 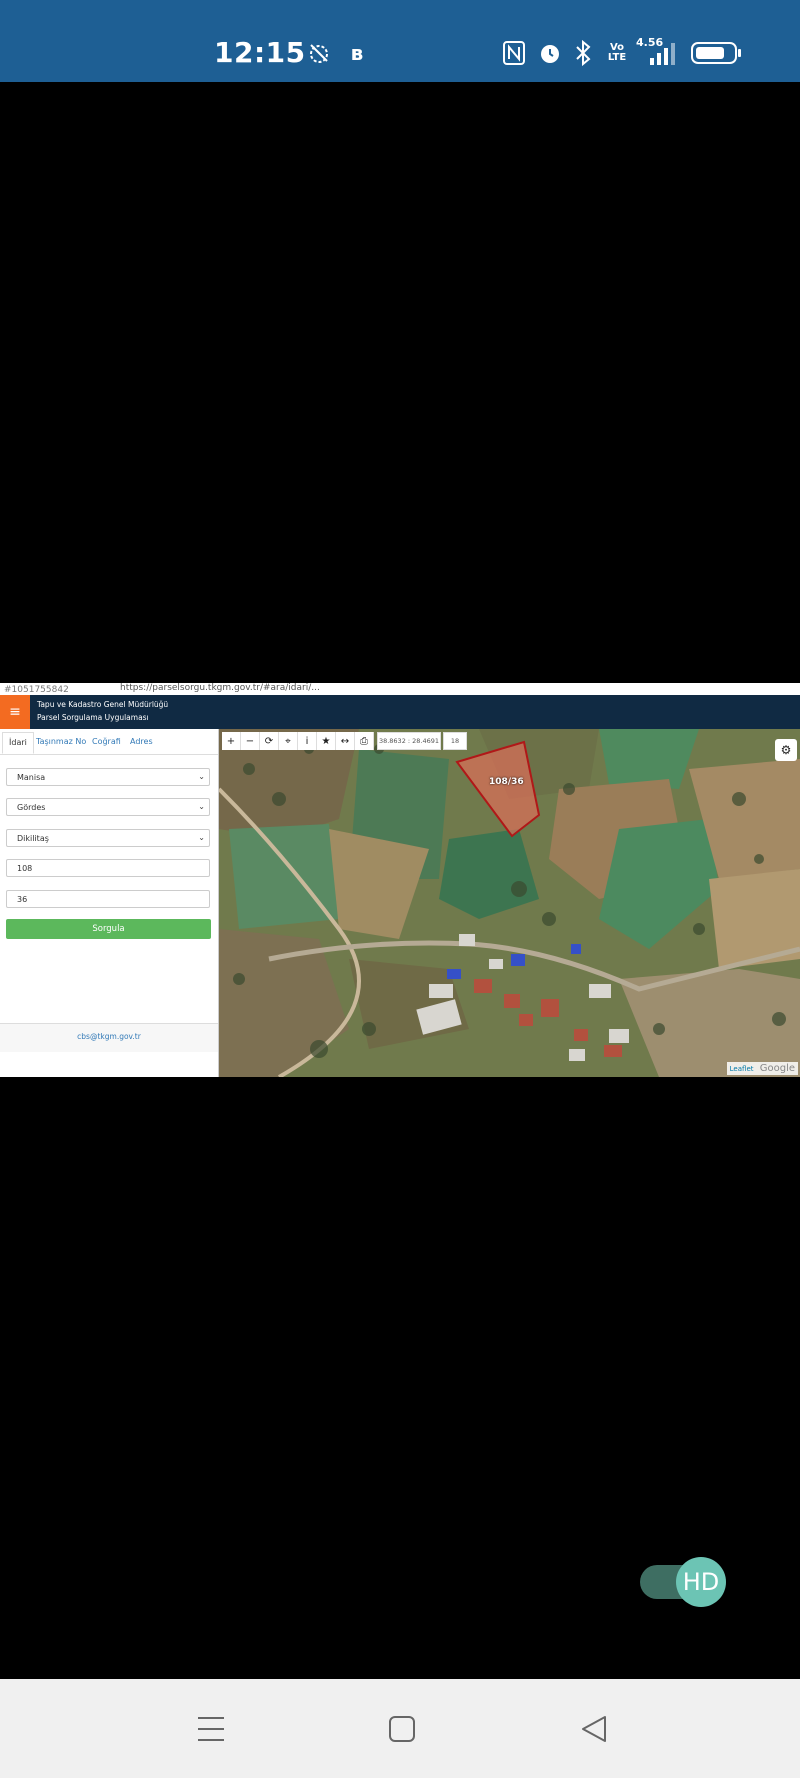 I want to click on volte-icon: Vo LTE, so click(x=617, y=53).